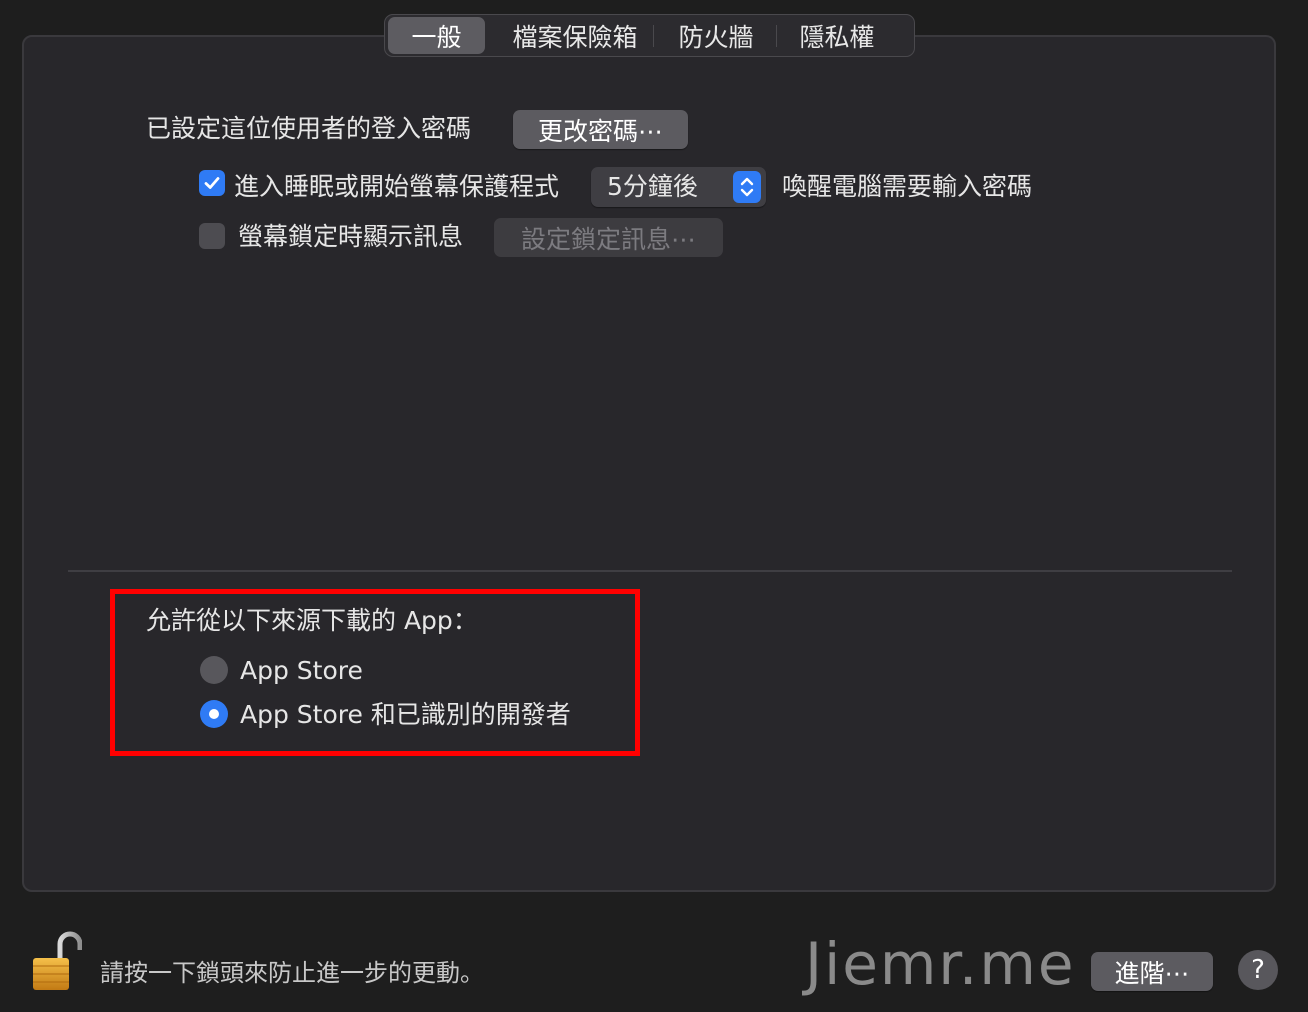 The image size is (1308, 1012). I want to click on lock-message-checkbox, so click(212, 236).